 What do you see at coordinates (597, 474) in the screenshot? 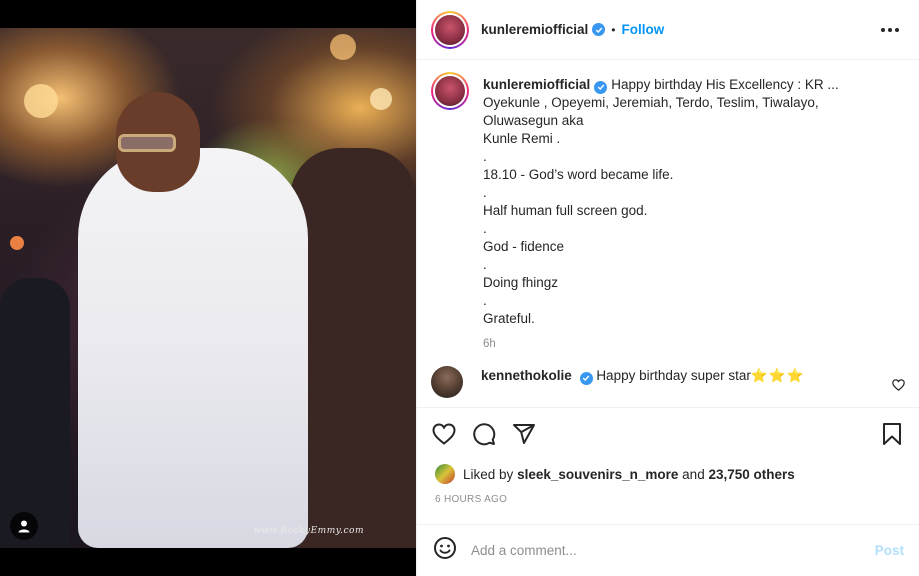
I see `liker-username: sleek_souvenirs_n_more` at bounding box center [597, 474].